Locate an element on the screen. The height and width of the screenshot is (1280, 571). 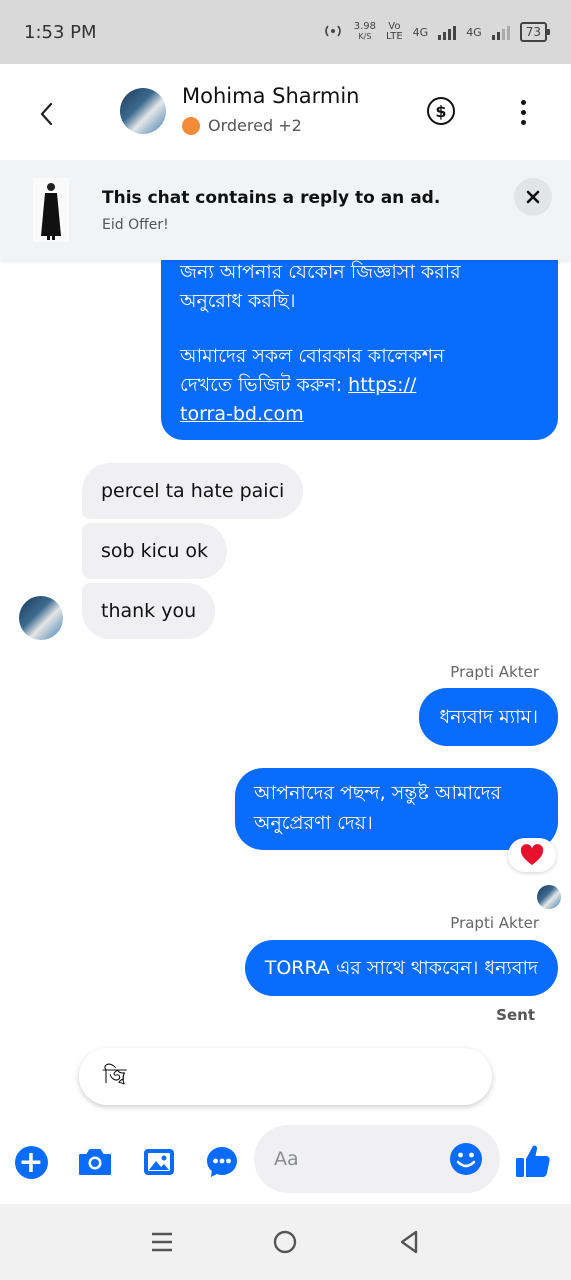
sim2-signal-icon is located at coordinates (500, 32).